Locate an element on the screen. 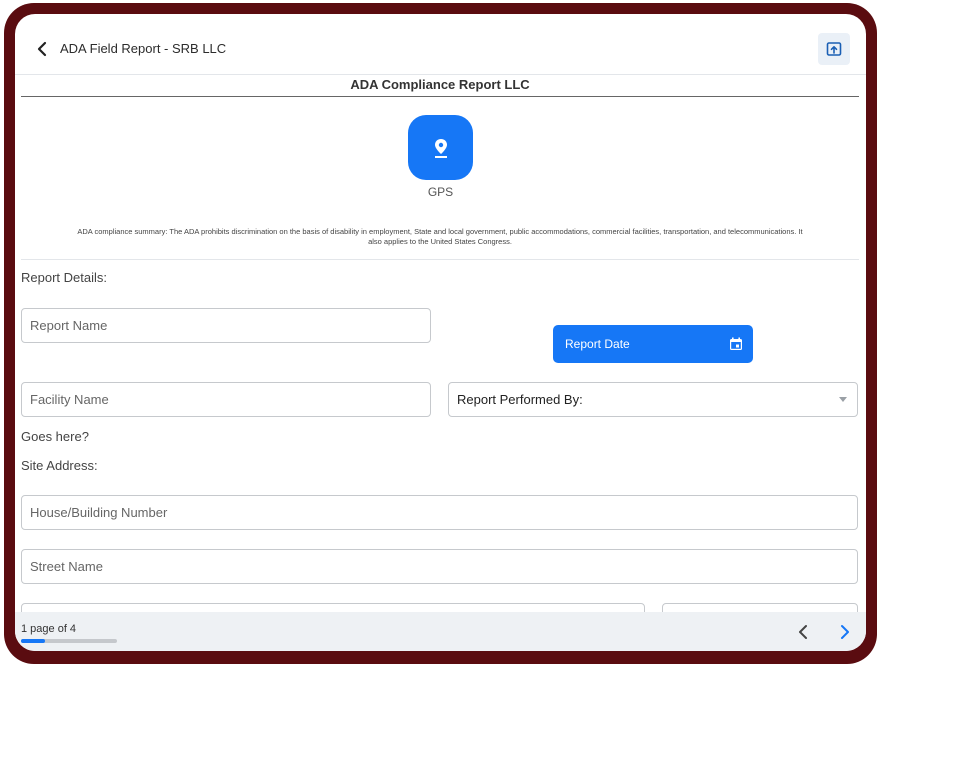 The image size is (960, 765). report-details-label: Report Details: is located at coordinates (64, 277).